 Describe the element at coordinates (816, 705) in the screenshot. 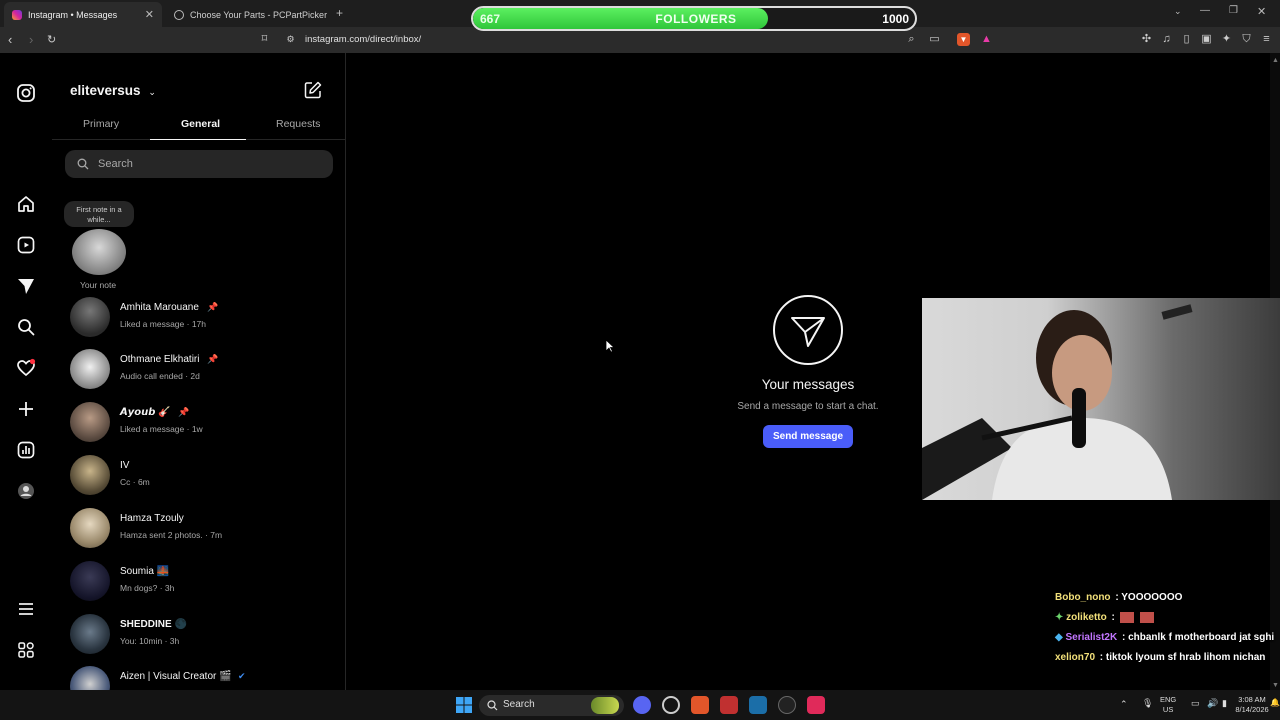

I see `tiktok-icon` at that location.